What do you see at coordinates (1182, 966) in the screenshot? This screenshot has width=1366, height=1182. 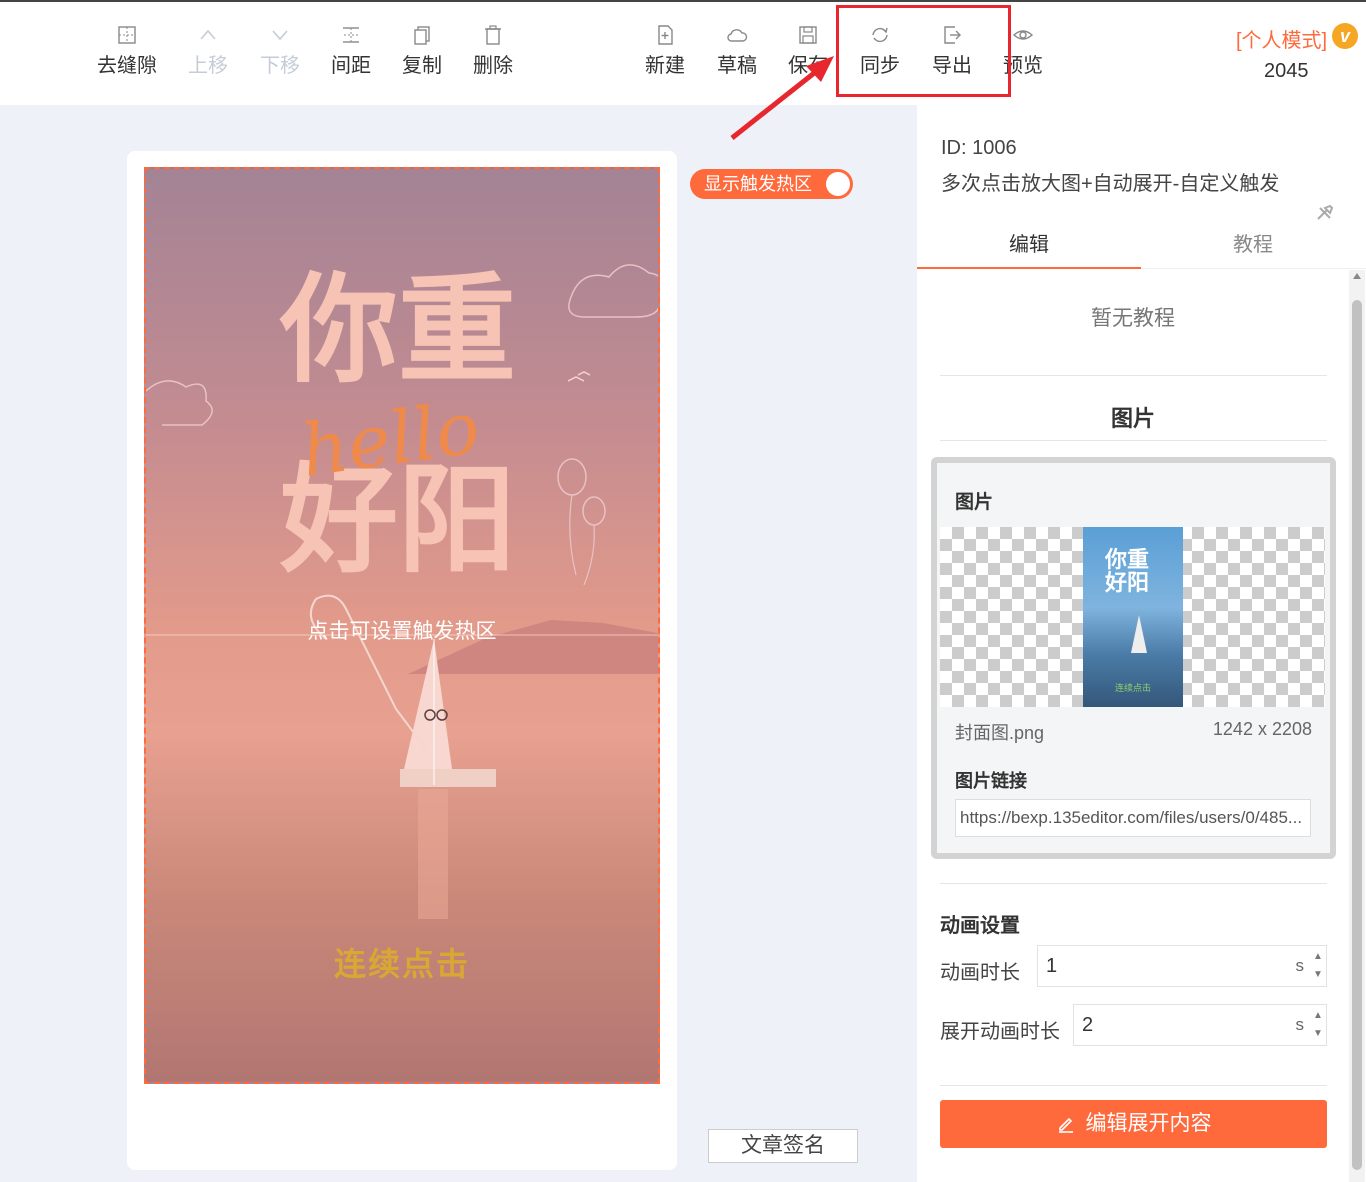 I see `duration-input: 1 s ▲ ▼` at bounding box center [1182, 966].